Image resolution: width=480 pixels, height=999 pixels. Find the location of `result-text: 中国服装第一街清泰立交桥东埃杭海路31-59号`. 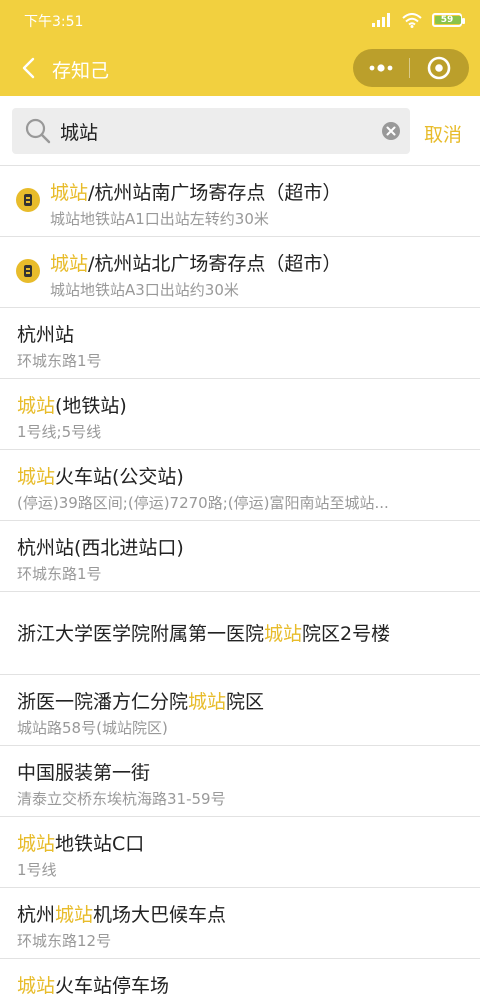

result-text: 中国服装第一街清泰立交桥东埃杭海路31-59号 is located at coordinates (242, 783).